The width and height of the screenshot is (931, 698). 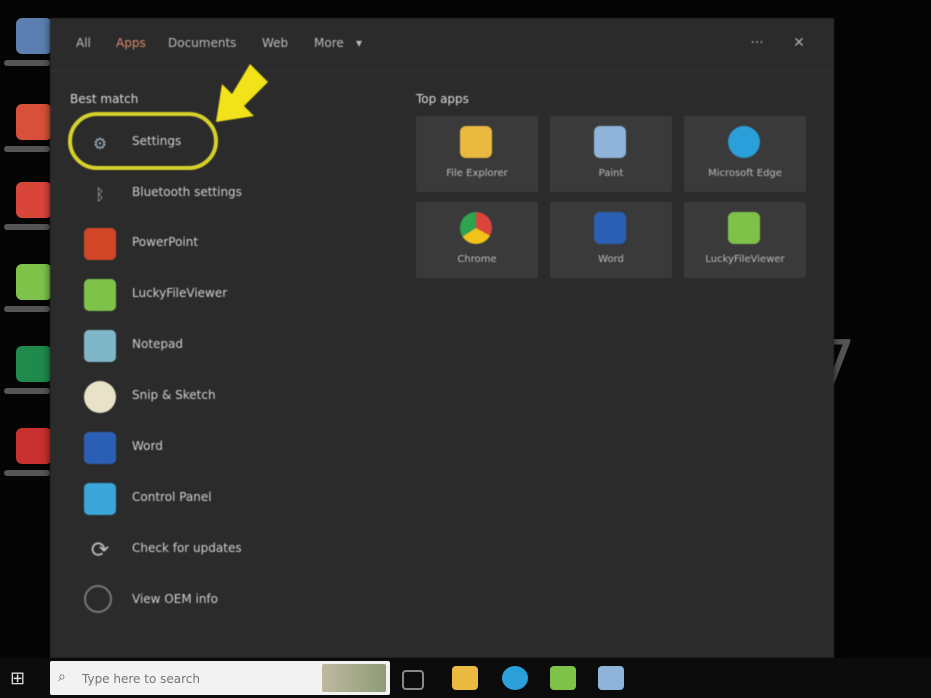 I want to click on desktop-icon-excel, so click(x=34, y=364).